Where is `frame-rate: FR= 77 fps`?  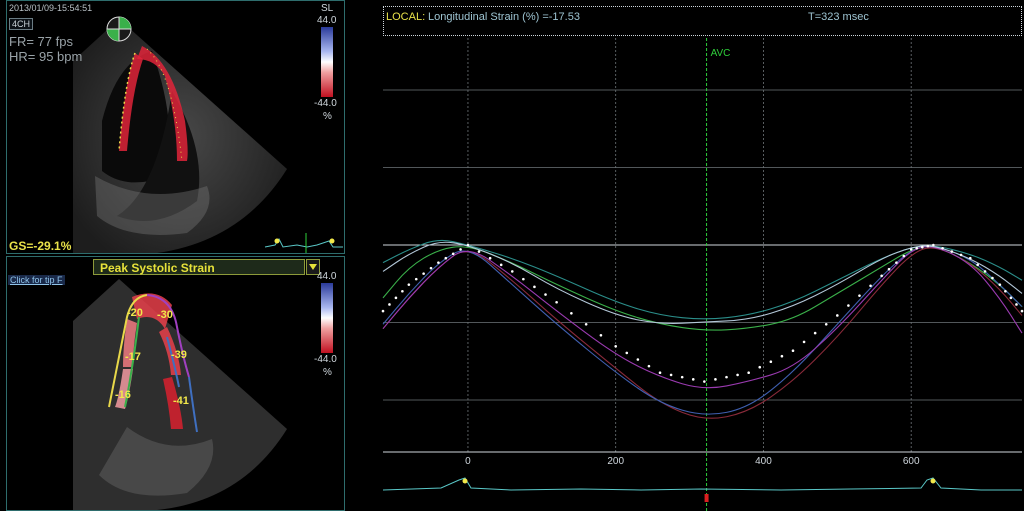 frame-rate: FR= 77 fps is located at coordinates (41, 41).